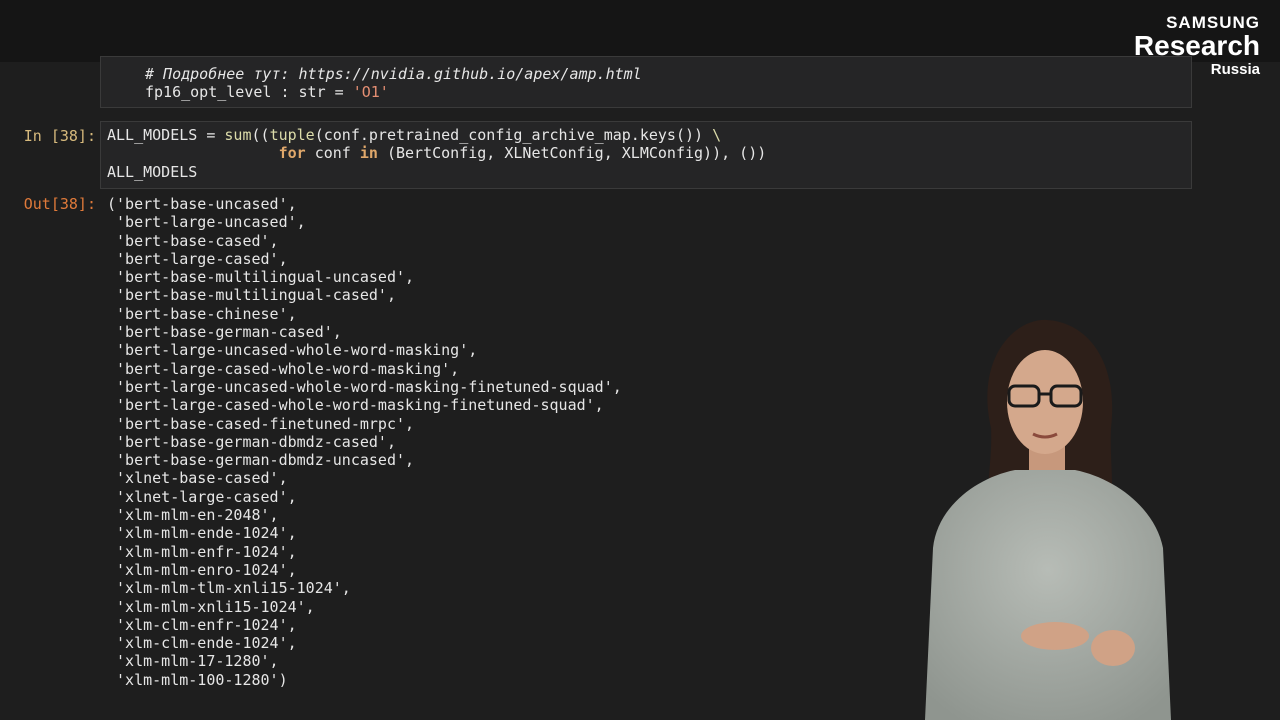 The height and width of the screenshot is (720, 1280). Describe the element at coordinates (261, 277) in the screenshot. I see `output-line: 'bert-base-multilingual-uncased',` at that location.